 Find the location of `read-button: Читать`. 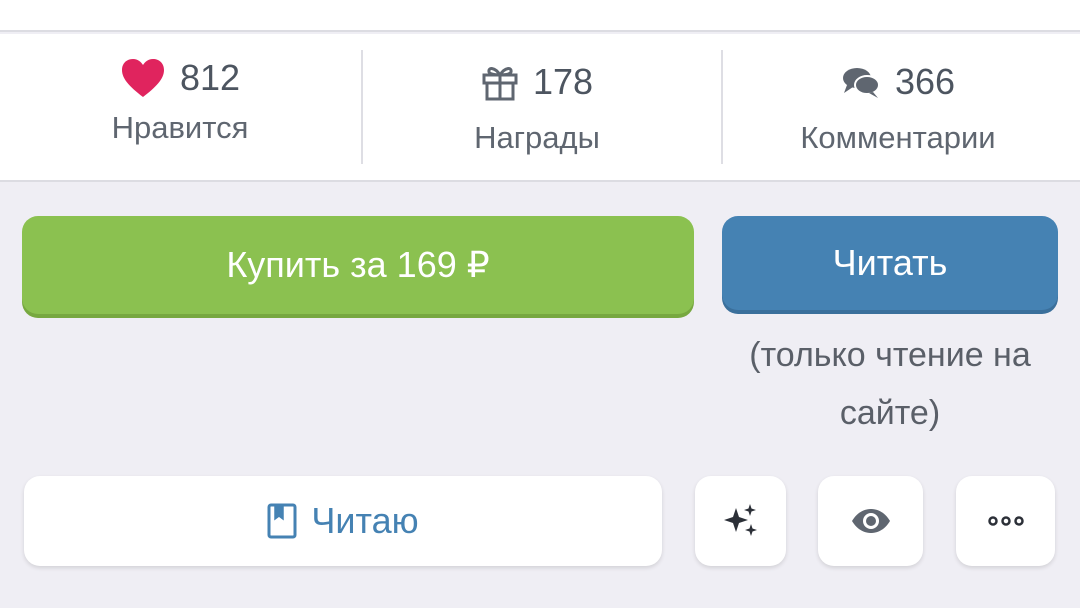

read-button: Читать is located at coordinates (890, 263).